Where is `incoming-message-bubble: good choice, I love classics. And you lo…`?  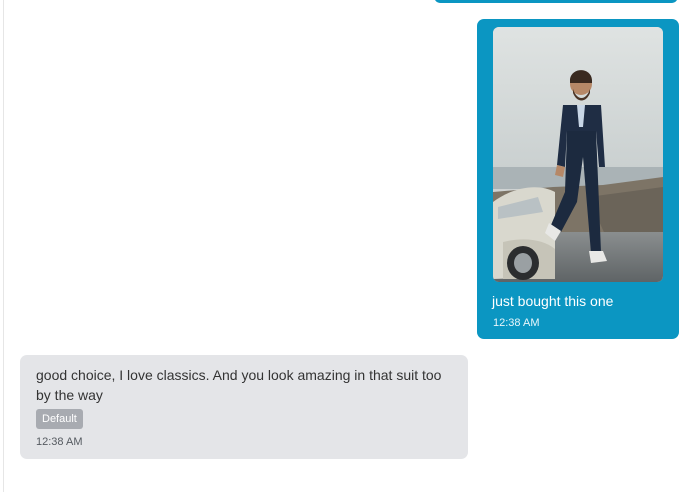 incoming-message-bubble: good choice, I love classics. And you lo… is located at coordinates (244, 407).